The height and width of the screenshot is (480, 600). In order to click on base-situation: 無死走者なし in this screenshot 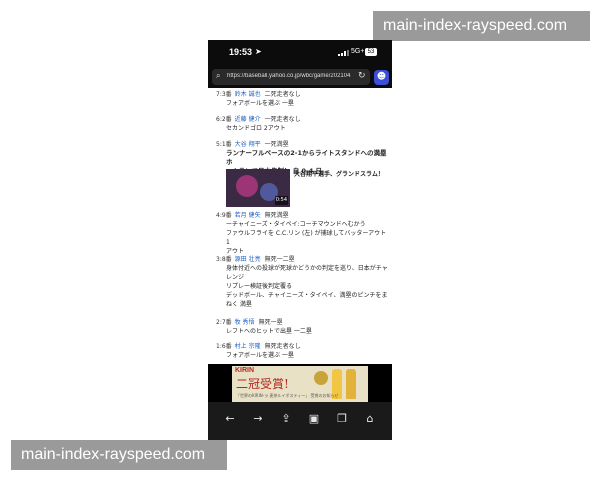, I will do `click(282, 346)`.